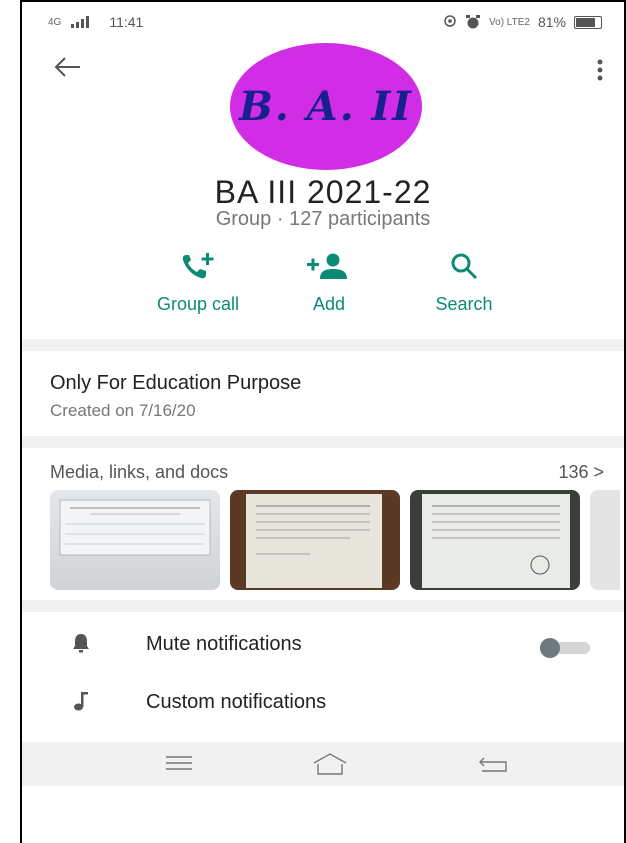 The image size is (626, 843). What do you see at coordinates (330, 764) in the screenshot?
I see `home-icon` at bounding box center [330, 764].